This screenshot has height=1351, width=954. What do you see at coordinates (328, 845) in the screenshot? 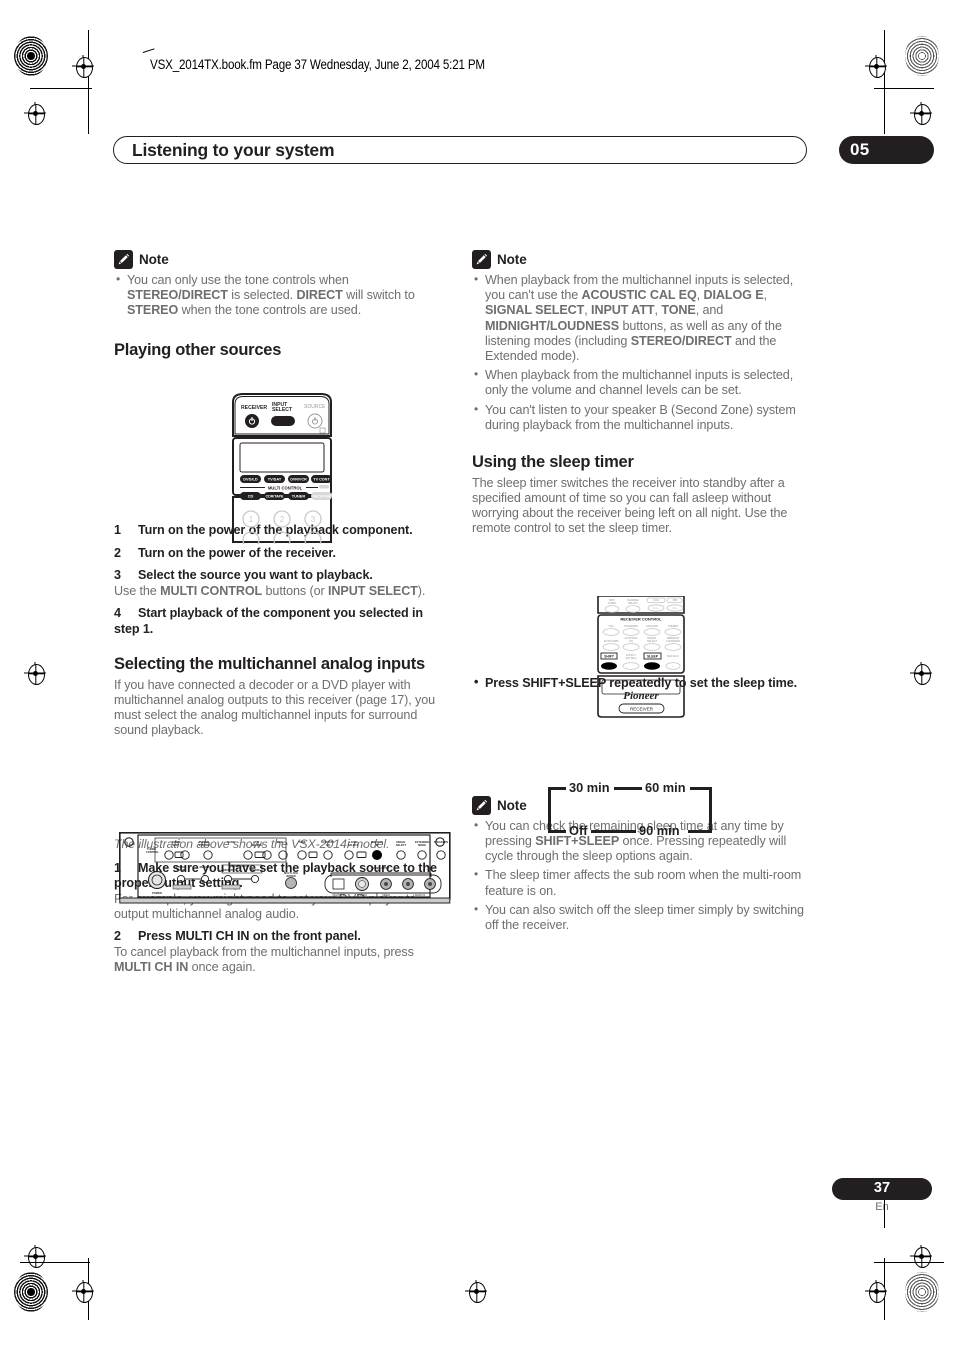
I see `svg-text: EQ` at bounding box center [328, 845].